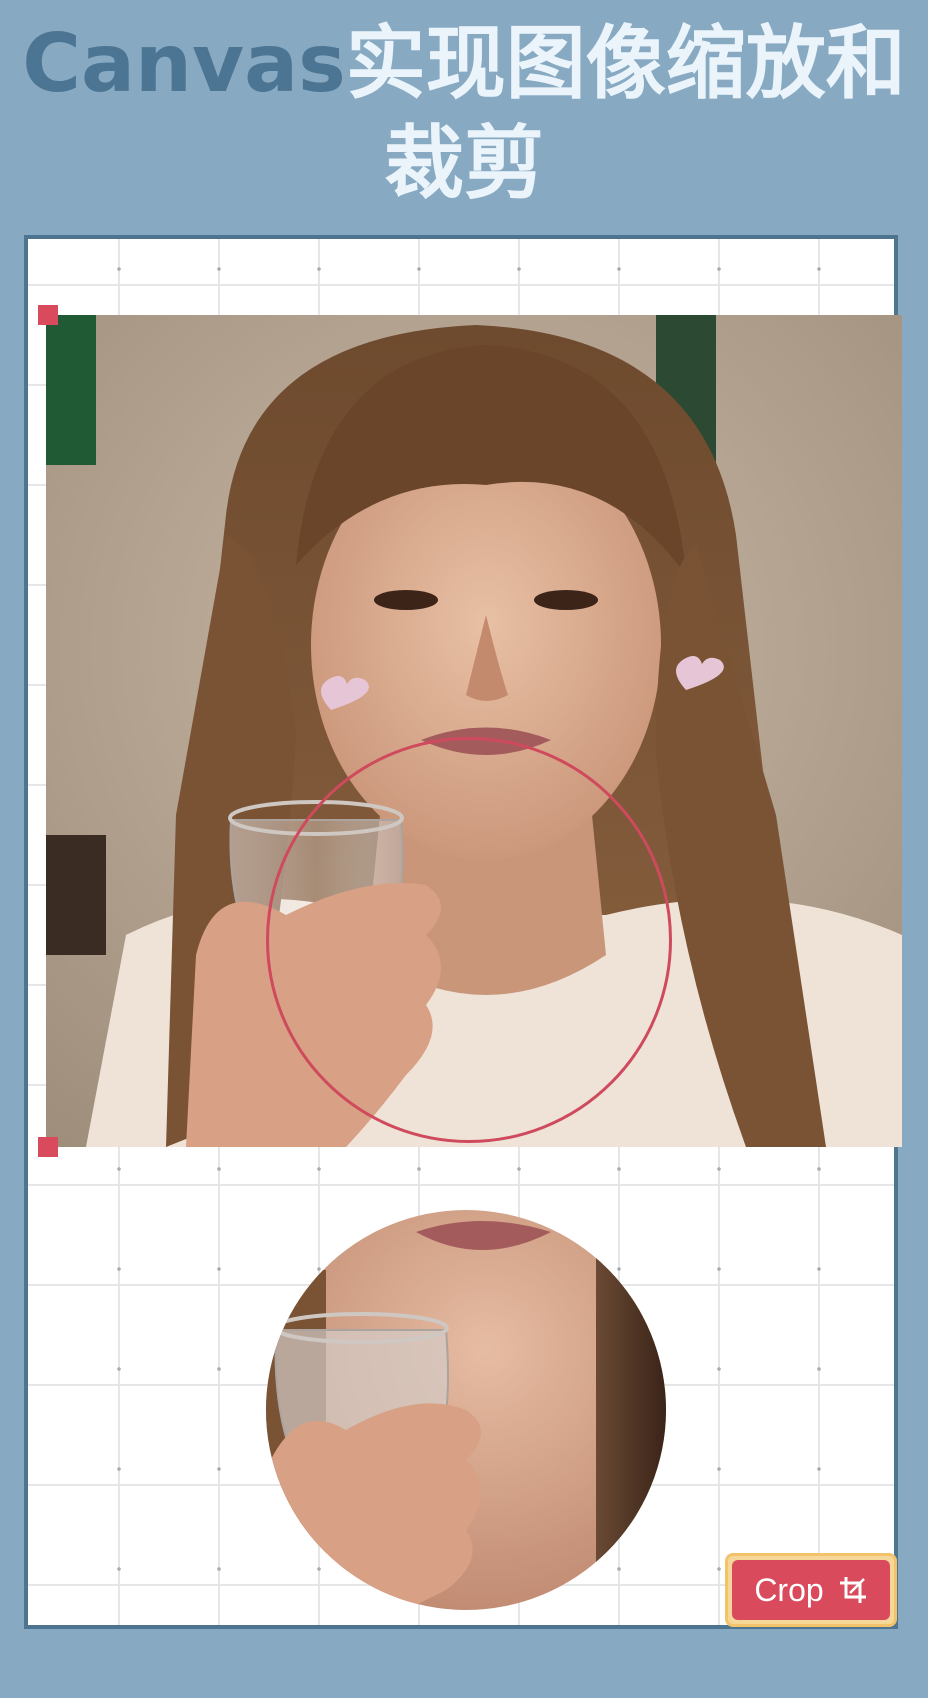 The width and height of the screenshot is (928, 1698). Describe the element at coordinates (625, 113) in the screenshot. I see `title-text: 实现图像缩放和裁剪` at that location.